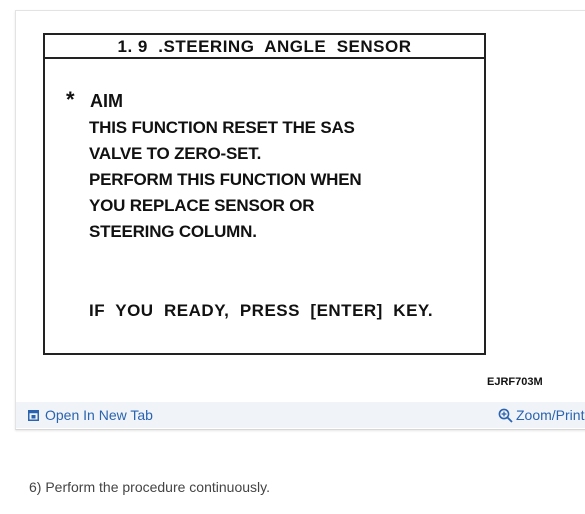  Describe the element at coordinates (300, 415) in the screenshot. I see `figure-toolbar: Open In New Tab Zoom/Print` at that location.